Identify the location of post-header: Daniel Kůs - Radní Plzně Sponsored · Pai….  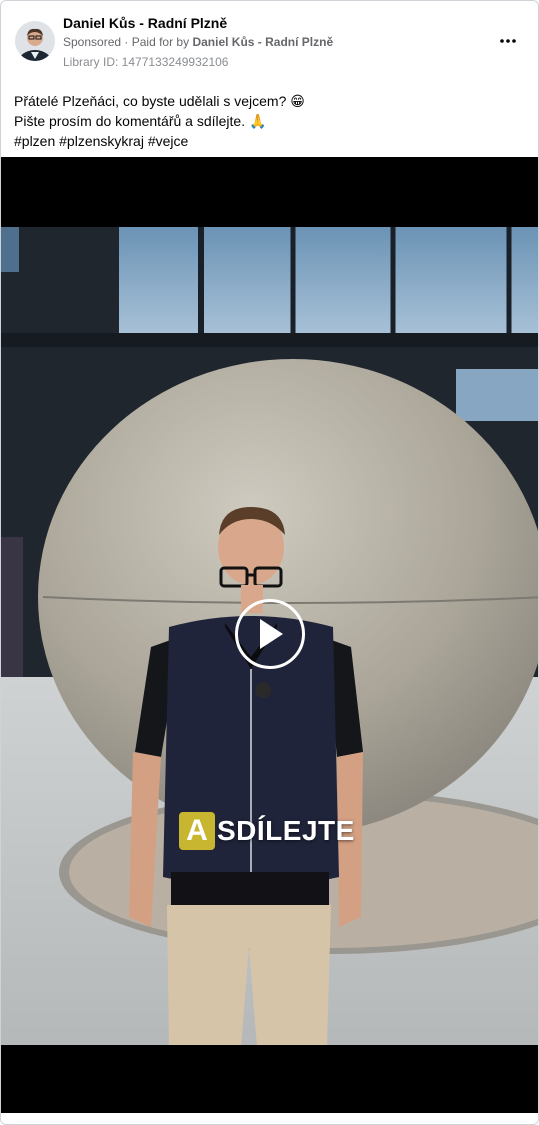
(269, 41).